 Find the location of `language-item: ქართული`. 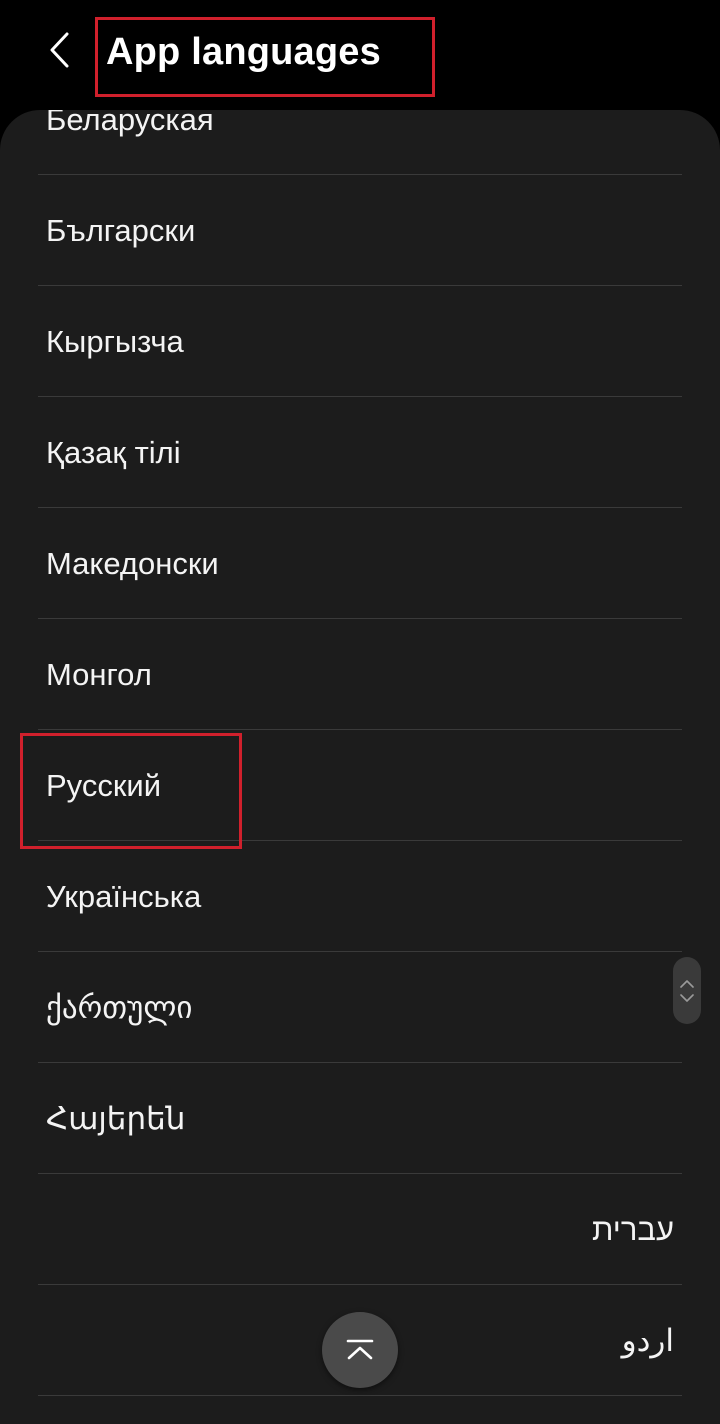

language-item: ქართული is located at coordinates (360, 1007).